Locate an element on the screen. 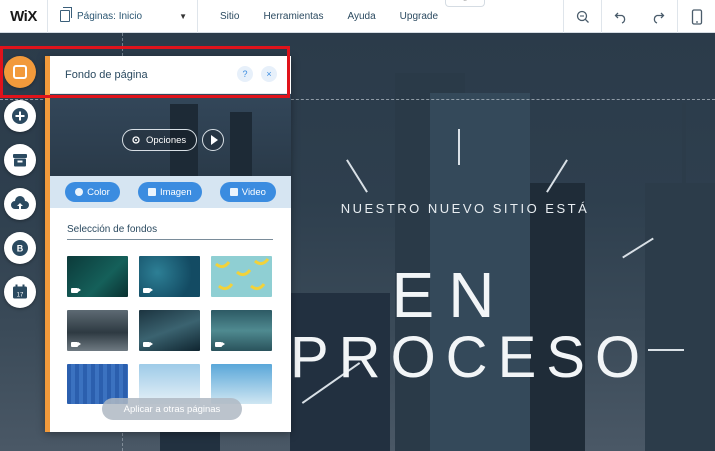  store-tool-button is located at coordinates (20, 160).